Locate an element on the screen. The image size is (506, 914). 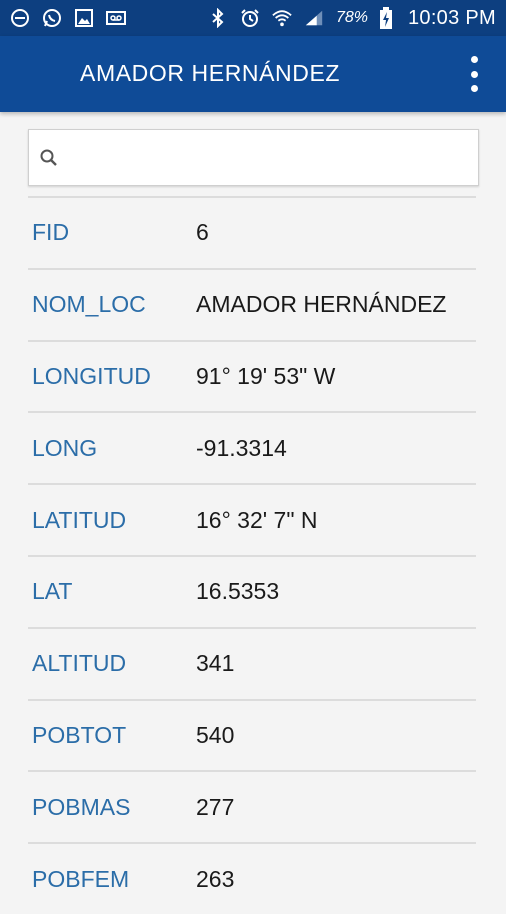
field-value: -91.3314 is located at coordinates (241, 447).